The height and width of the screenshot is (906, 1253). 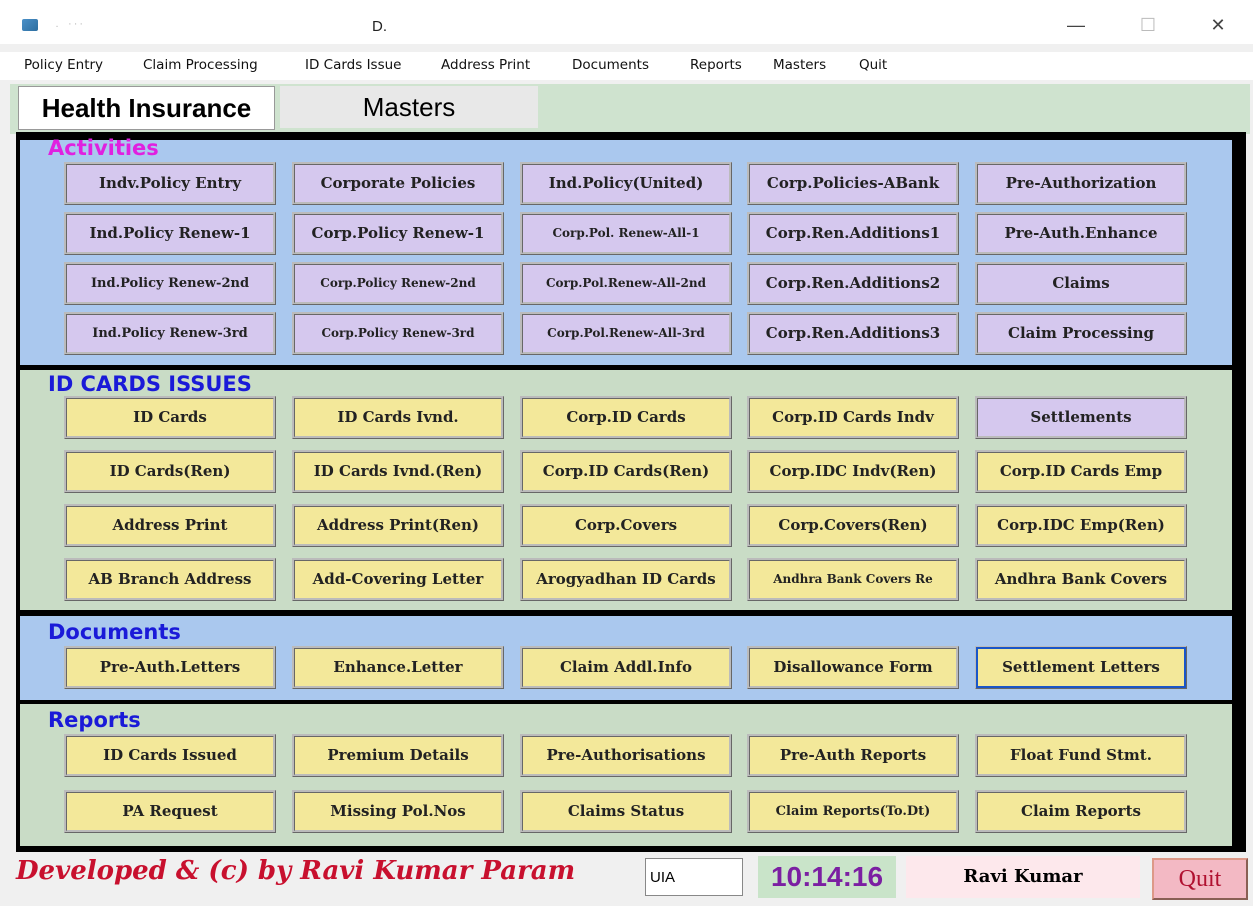 What do you see at coordinates (853, 471) in the screenshot?
I see `id-cards-button-corp-idc-indv-ren: Corp.IDC Indv(Ren)` at bounding box center [853, 471].